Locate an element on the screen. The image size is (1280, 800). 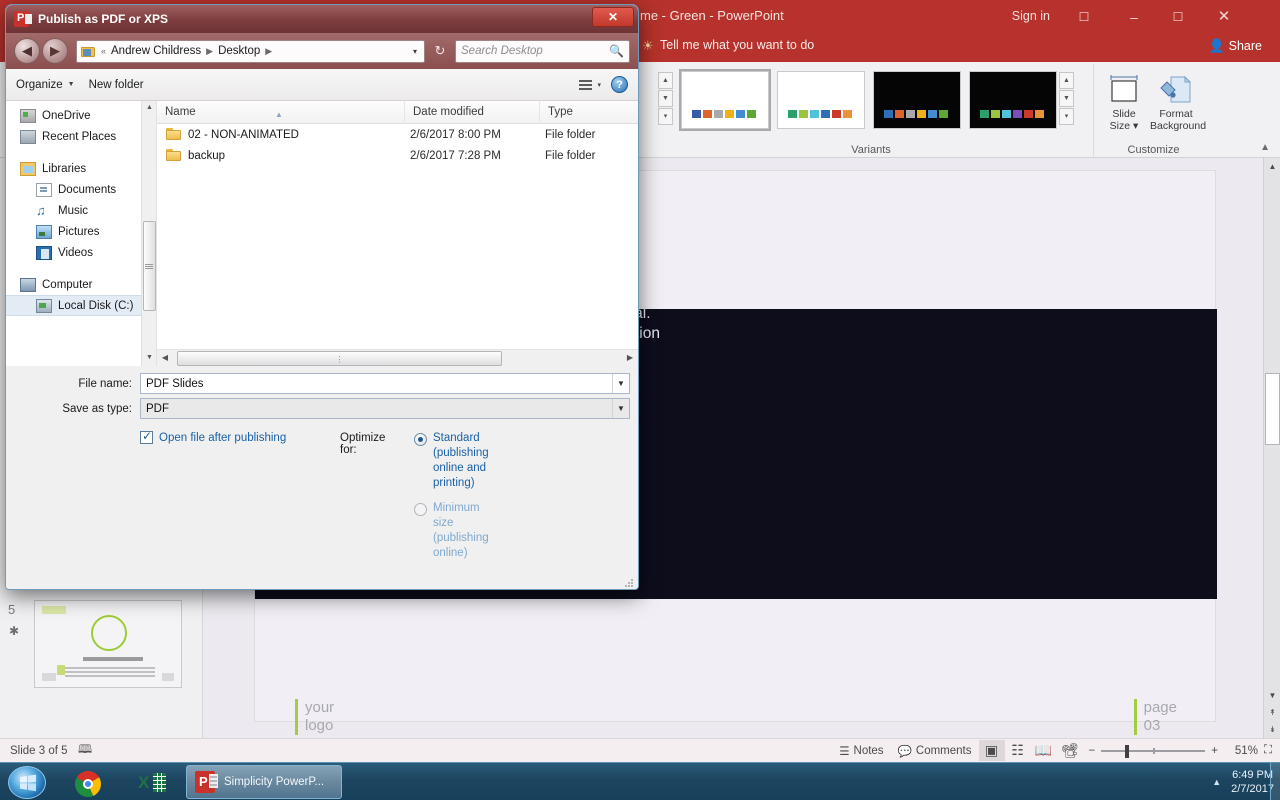
variants-gallery is located at coordinates (868, 100).